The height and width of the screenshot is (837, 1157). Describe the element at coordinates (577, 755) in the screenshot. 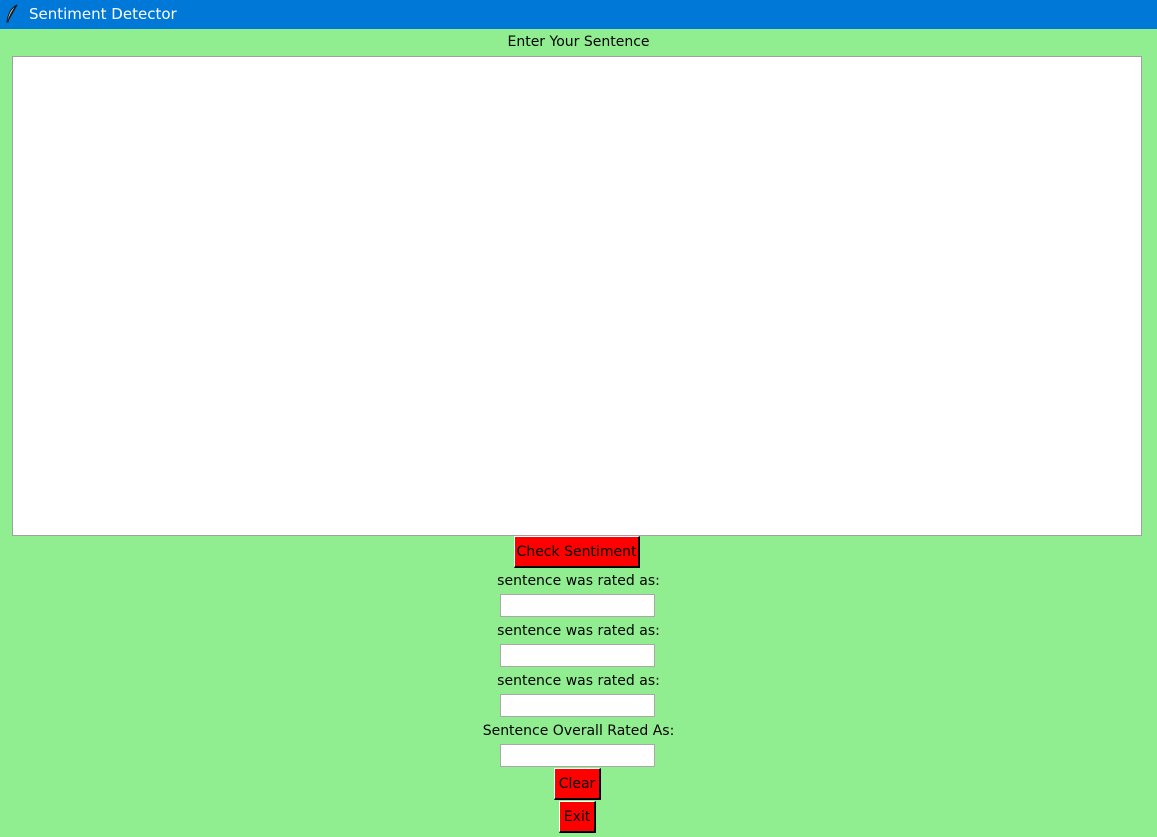

I see `overall-field` at that location.